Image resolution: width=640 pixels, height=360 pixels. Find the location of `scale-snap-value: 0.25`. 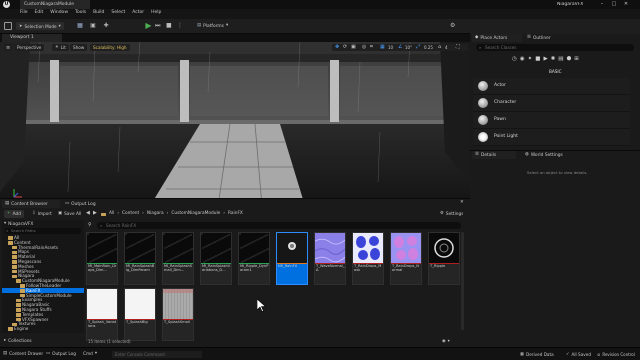

scale-snap-value: 0.25 is located at coordinates (428, 47).